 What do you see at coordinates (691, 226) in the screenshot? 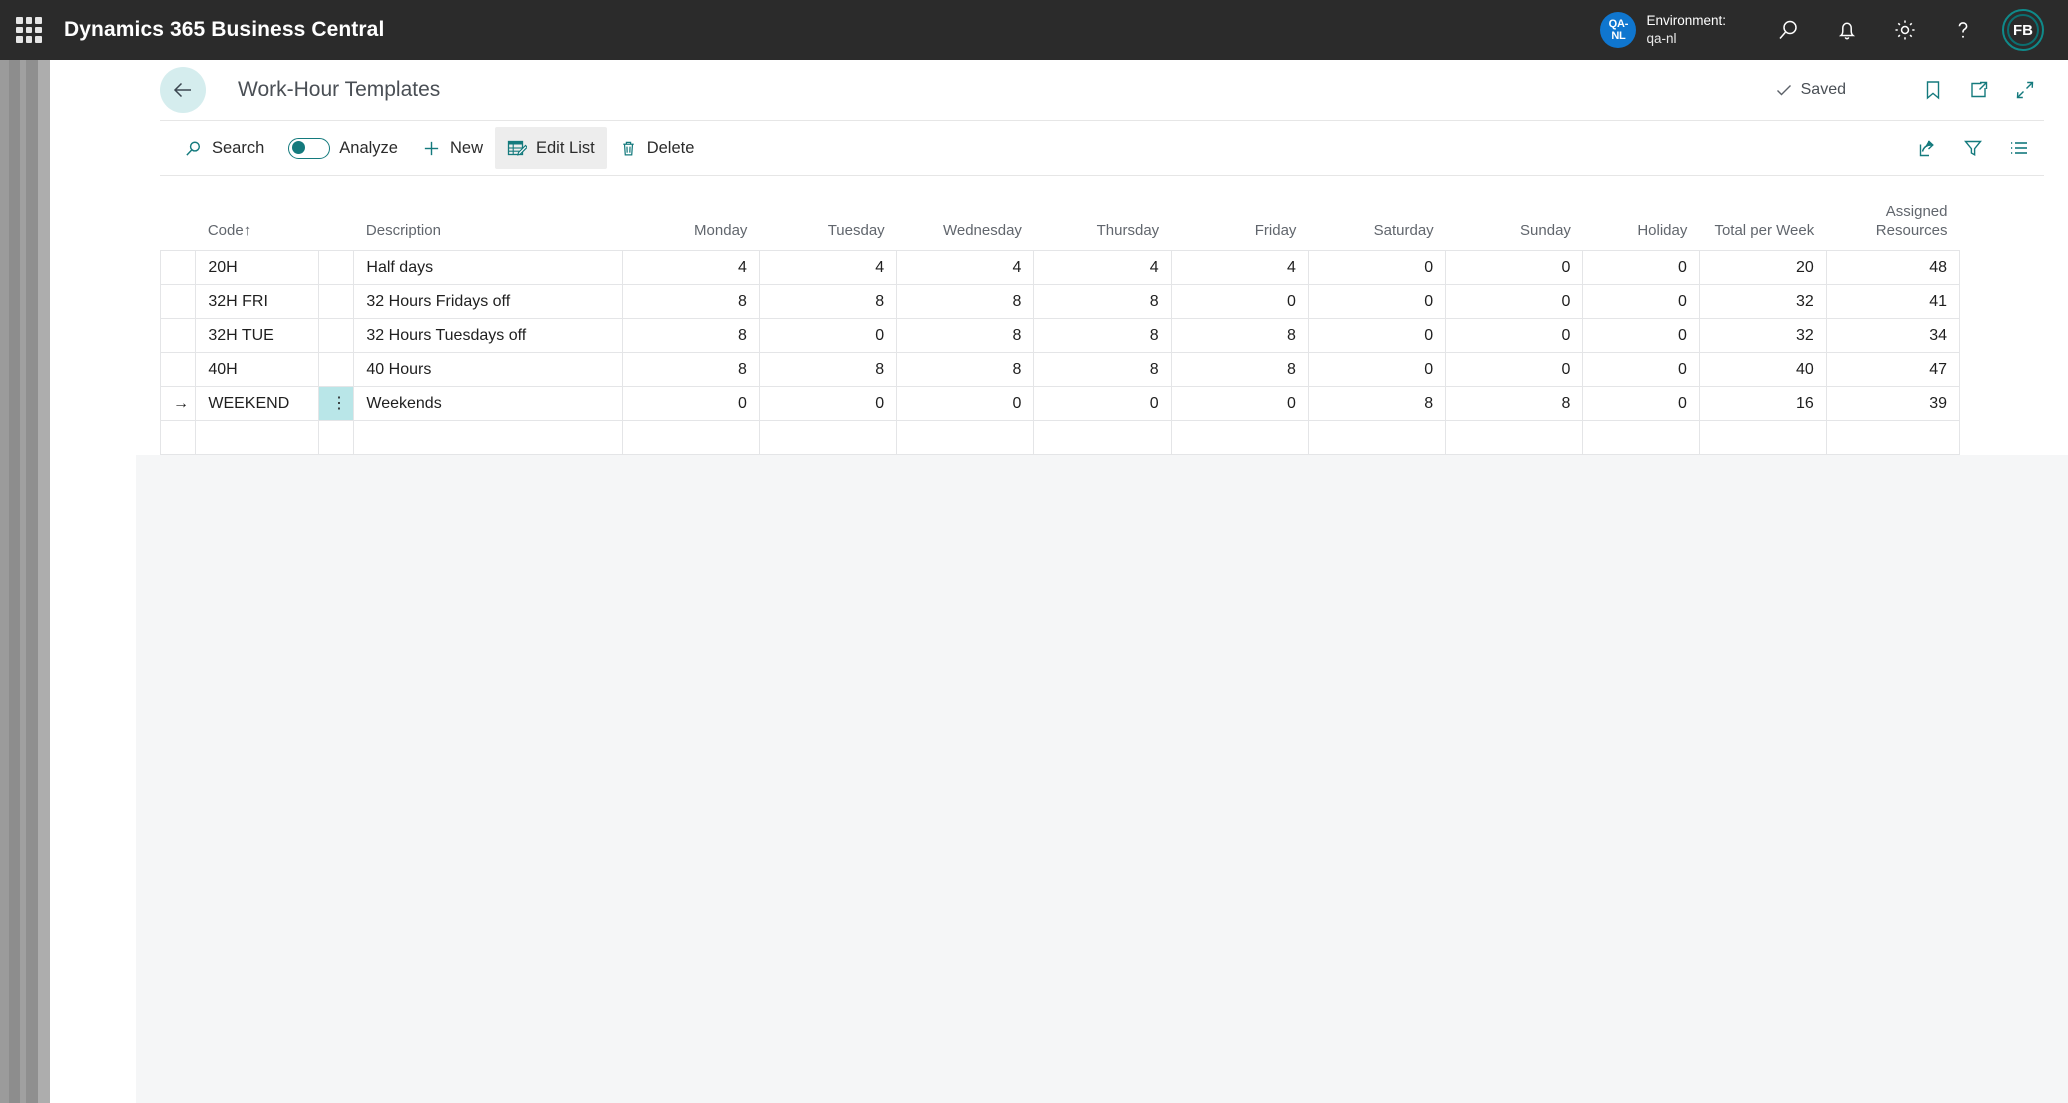
I see `column-header-monday: Monday` at bounding box center [691, 226].